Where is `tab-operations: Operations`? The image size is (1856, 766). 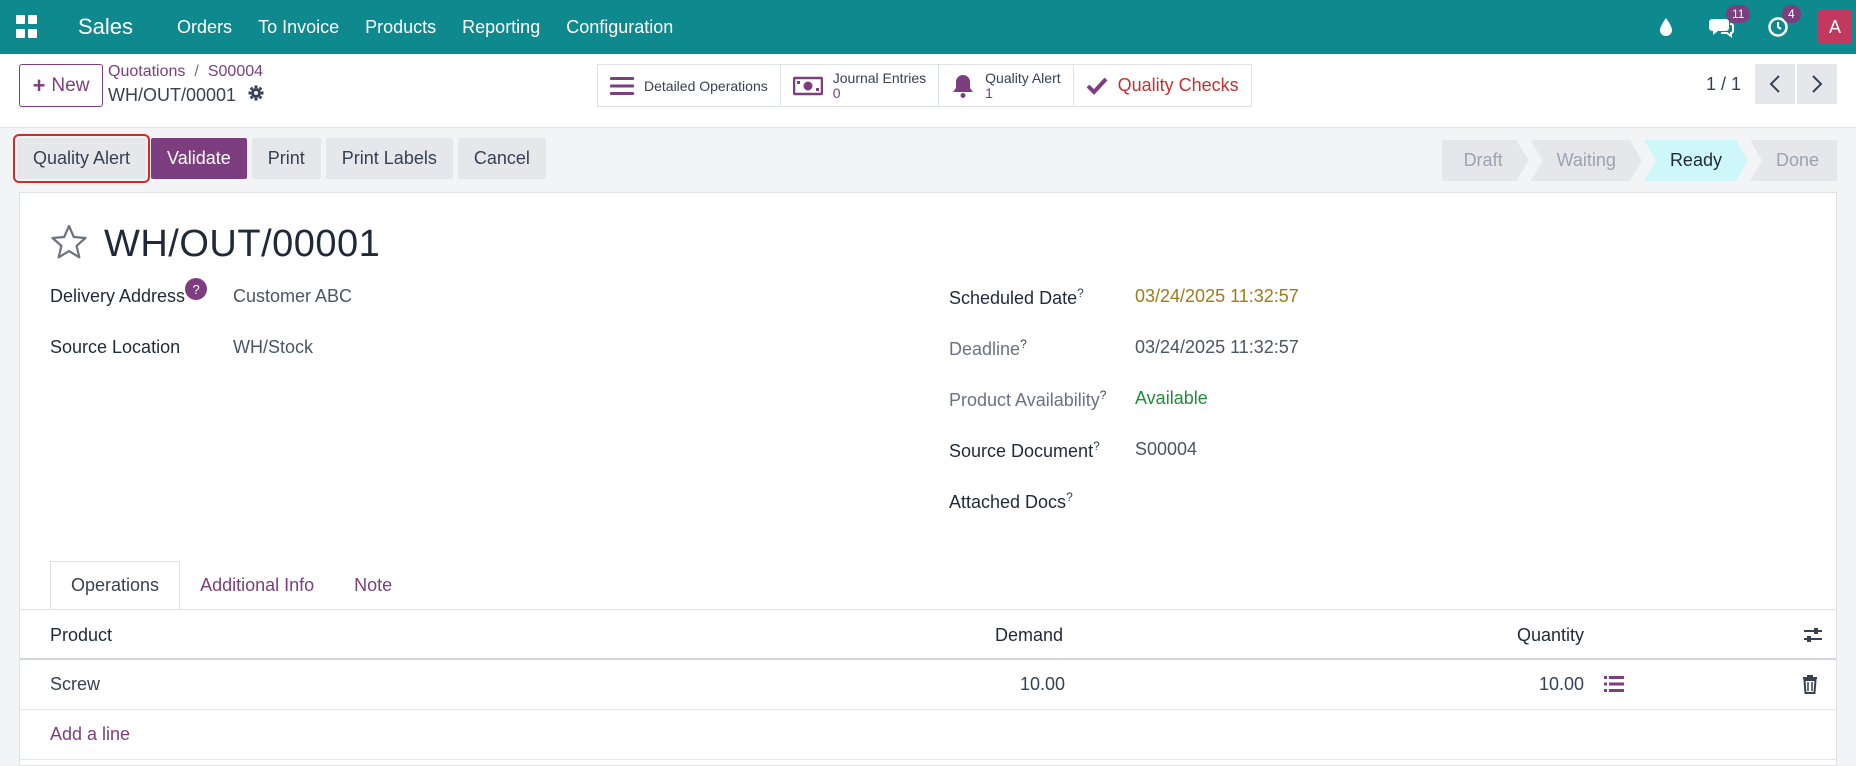 tab-operations: Operations is located at coordinates (115, 585).